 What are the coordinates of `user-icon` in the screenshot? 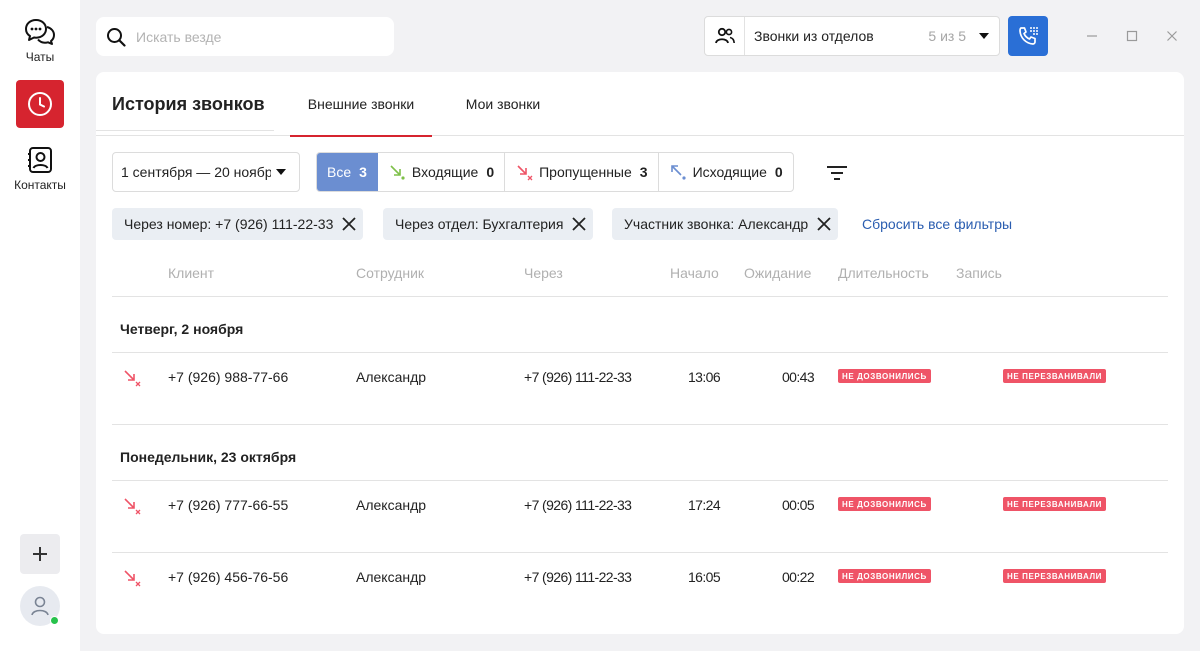 It's located at (40, 606).